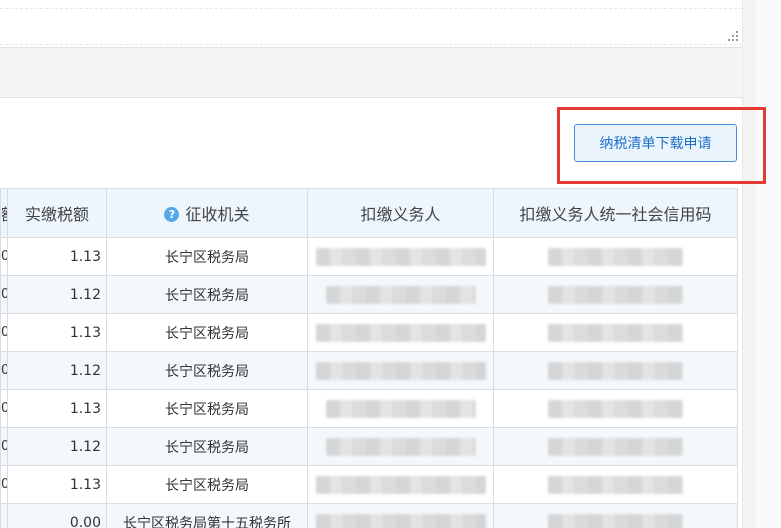 Image resolution: width=781 pixels, height=528 pixels. What do you see at coordinates (733, 36) in the screenshot?
I see `resize-grip-icon` at bounding box center [733, 36].